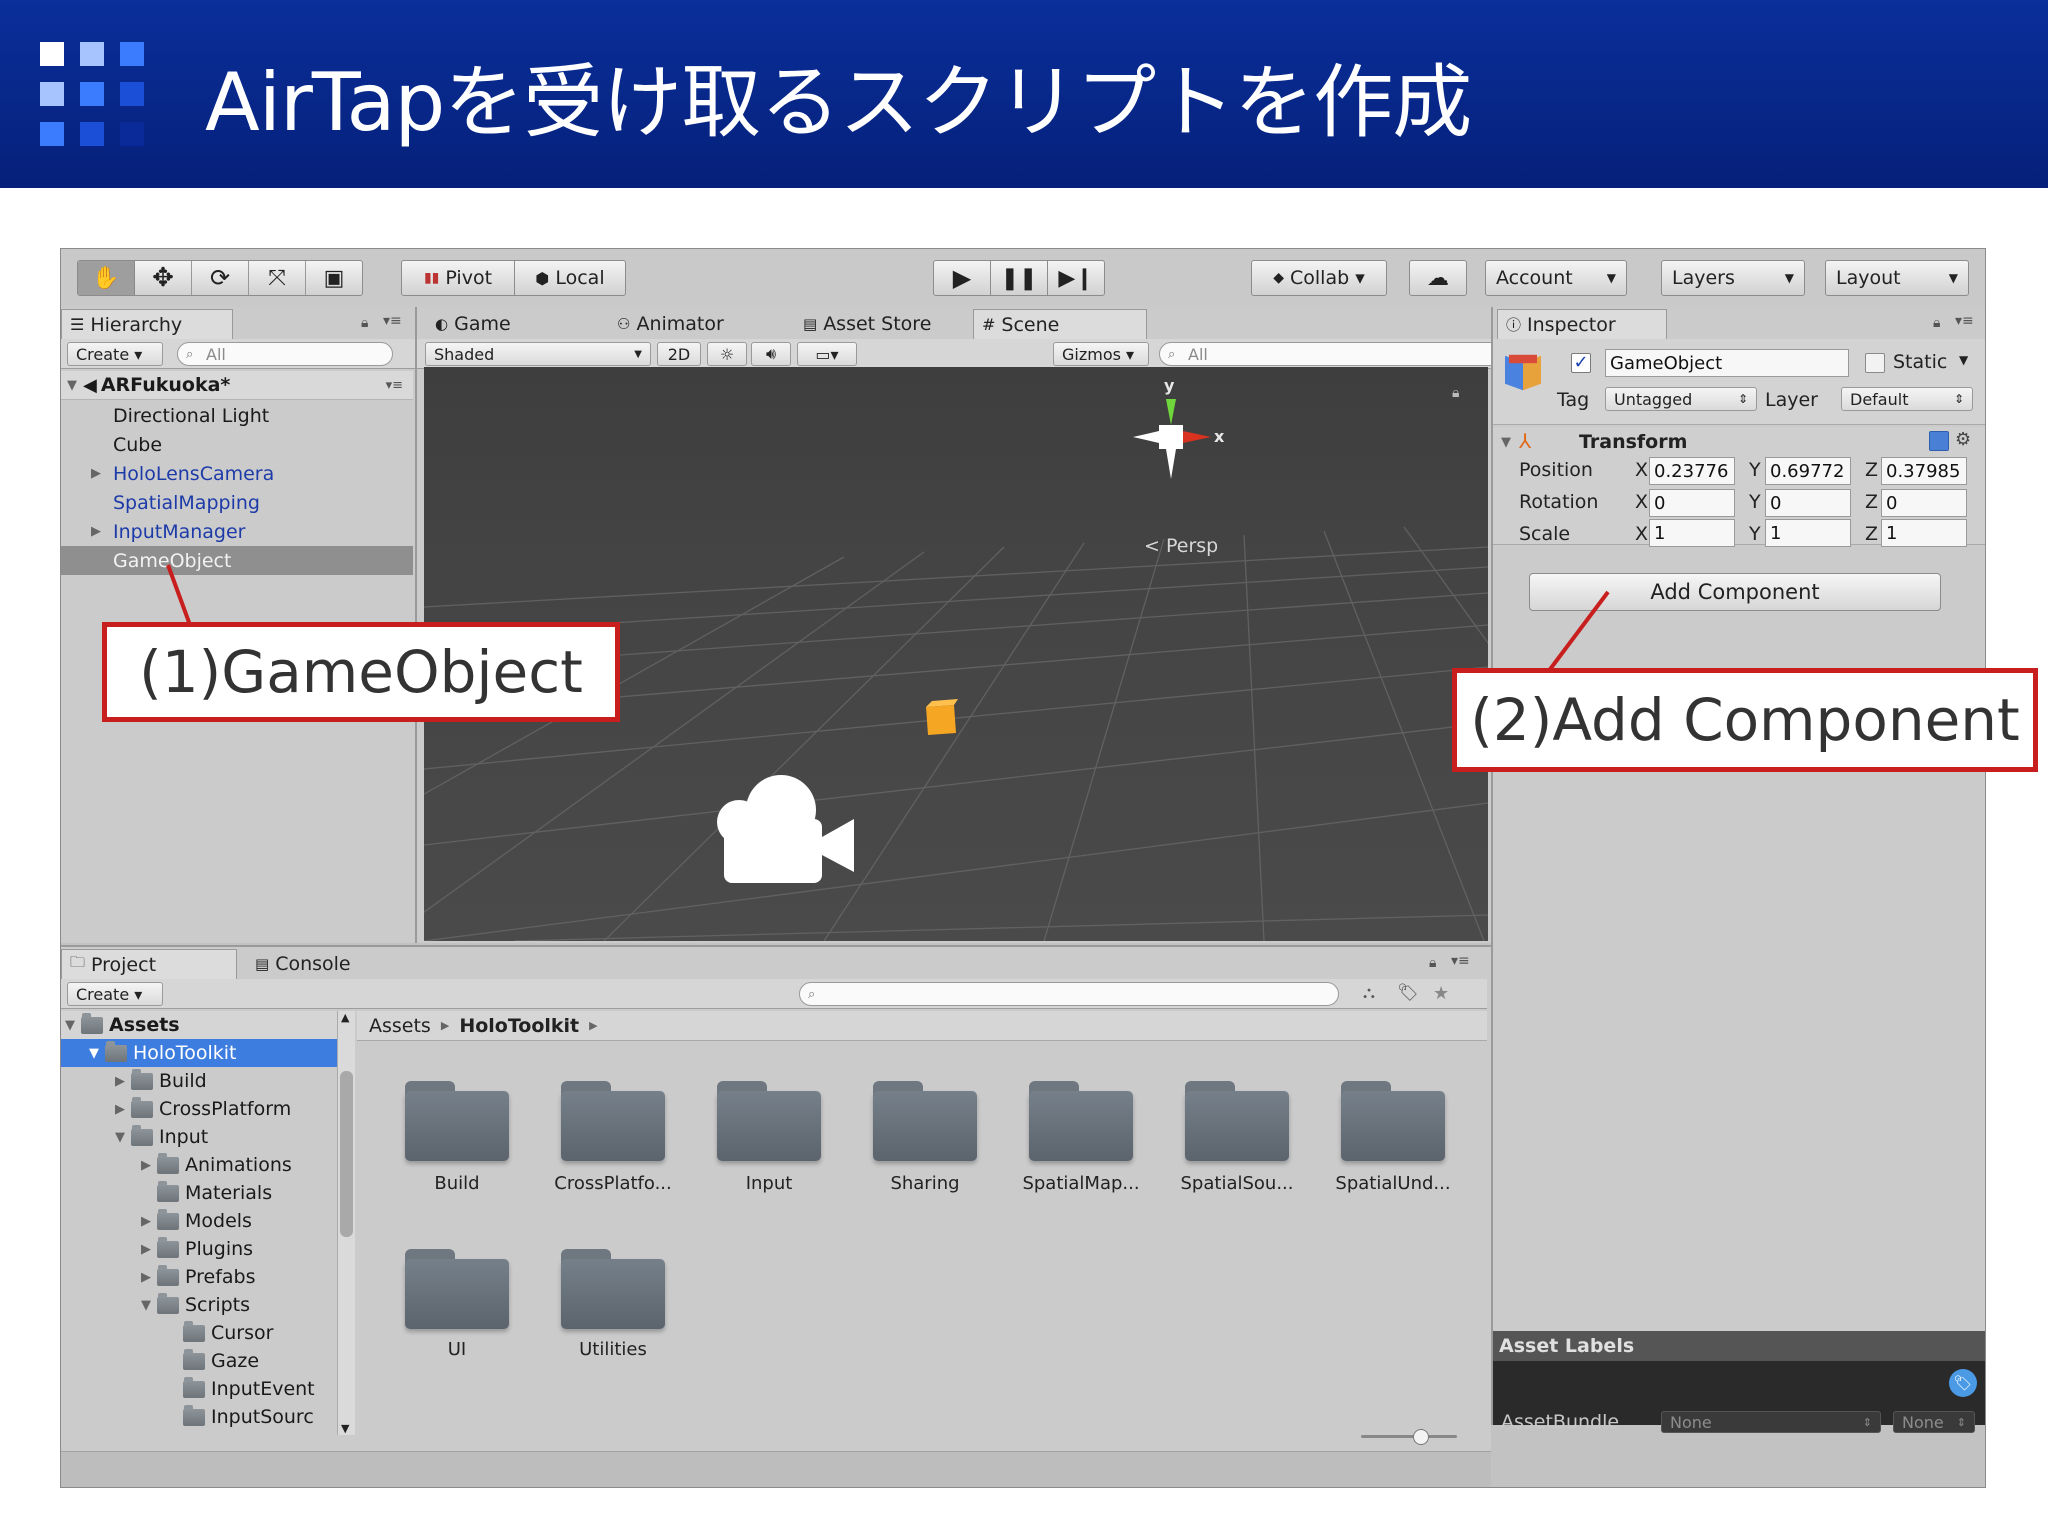 The height and width of the screenshot is (1536, 2048). Describe the element at coordinates (199, 1165) in the screenshot. I see `tree-item: ▶ Animations` at that location.